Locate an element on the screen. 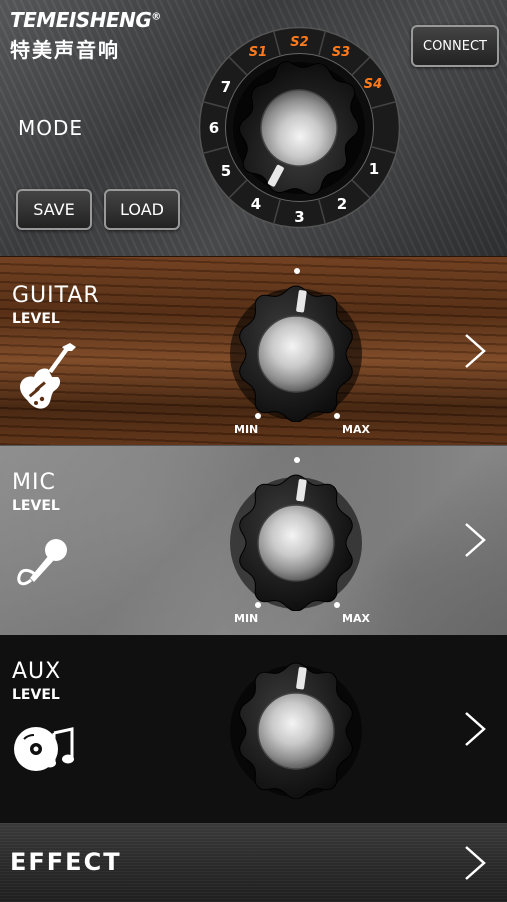 The image size is (507, 902). mic-level-knob is located at coordinates (296, 541).